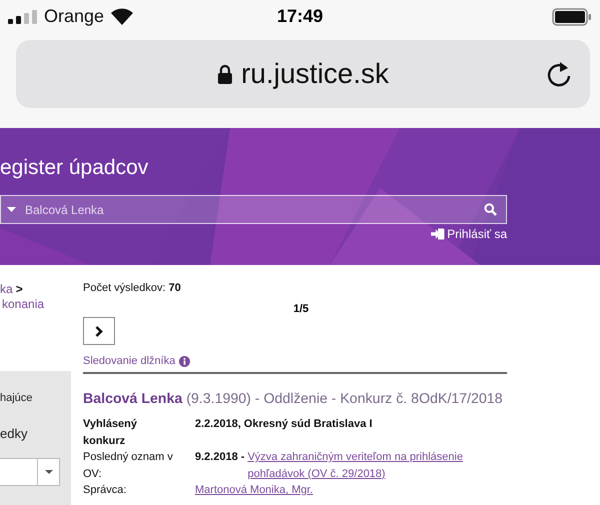 Image resolution: width=600 pixels, height=505 pixels. I want to click on login-icon, so click(438, 234).